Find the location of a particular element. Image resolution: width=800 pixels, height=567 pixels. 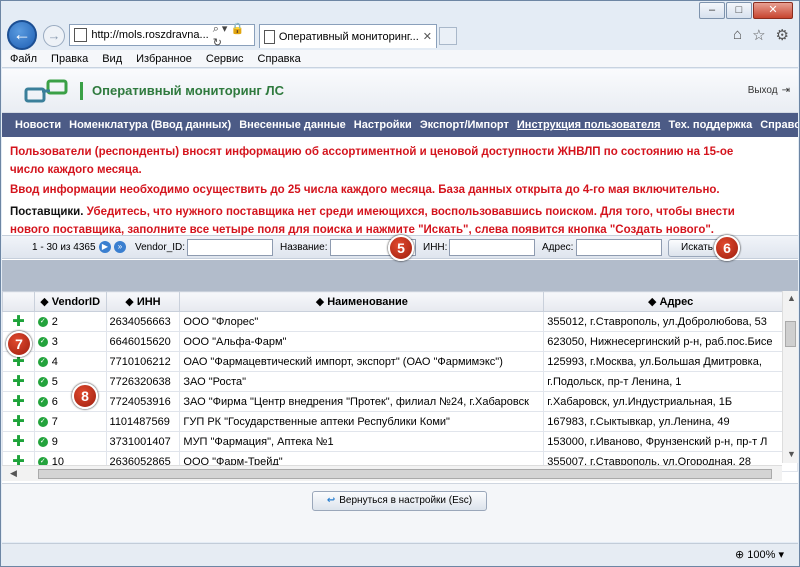

scroll-up-icon: ▲ is located at coordinates (791, 298).